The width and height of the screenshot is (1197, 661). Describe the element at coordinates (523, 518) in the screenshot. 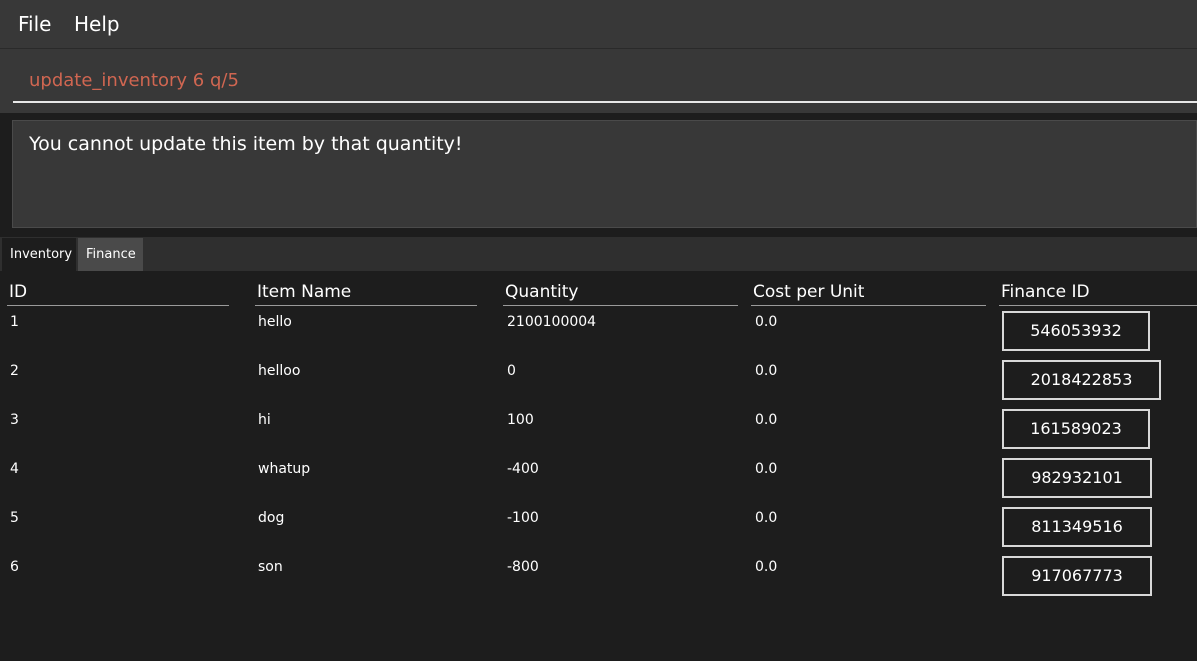

I see `cell-quantity: -100` at that location.